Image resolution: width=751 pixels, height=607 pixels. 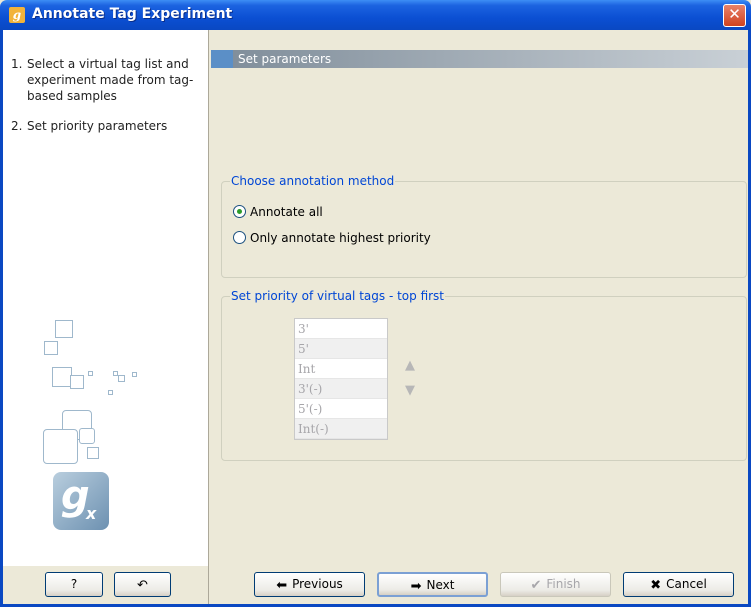 I want to click on list-item: 5', so click(x=341, y=349).